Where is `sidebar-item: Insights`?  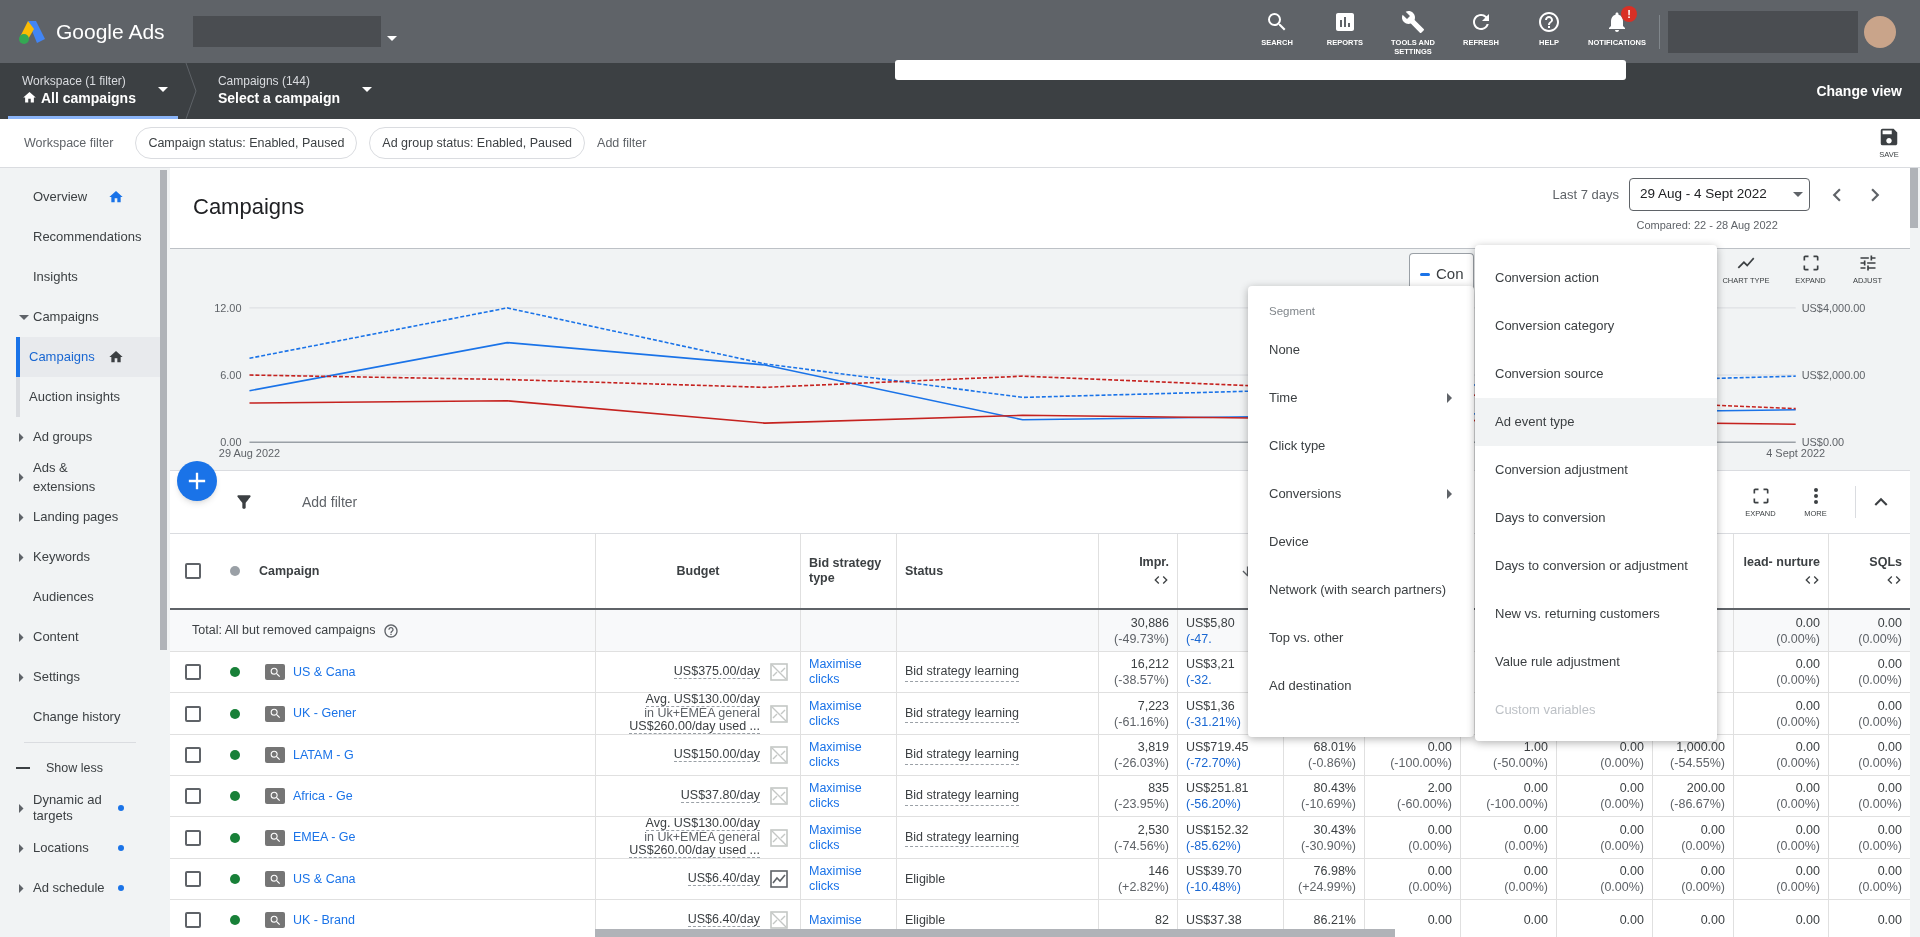
sidebar-item: Insights is located at coordinates (80, 277).